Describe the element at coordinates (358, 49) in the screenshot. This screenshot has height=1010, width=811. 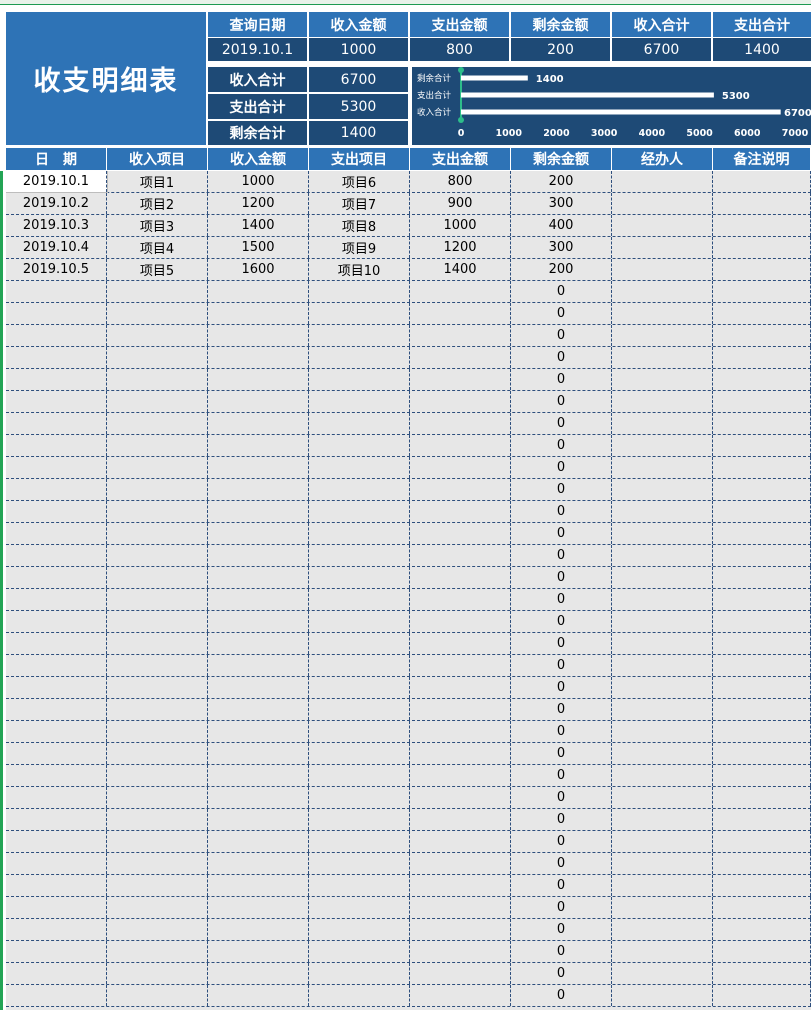
I see `summary-value-income: 1000` at that location.